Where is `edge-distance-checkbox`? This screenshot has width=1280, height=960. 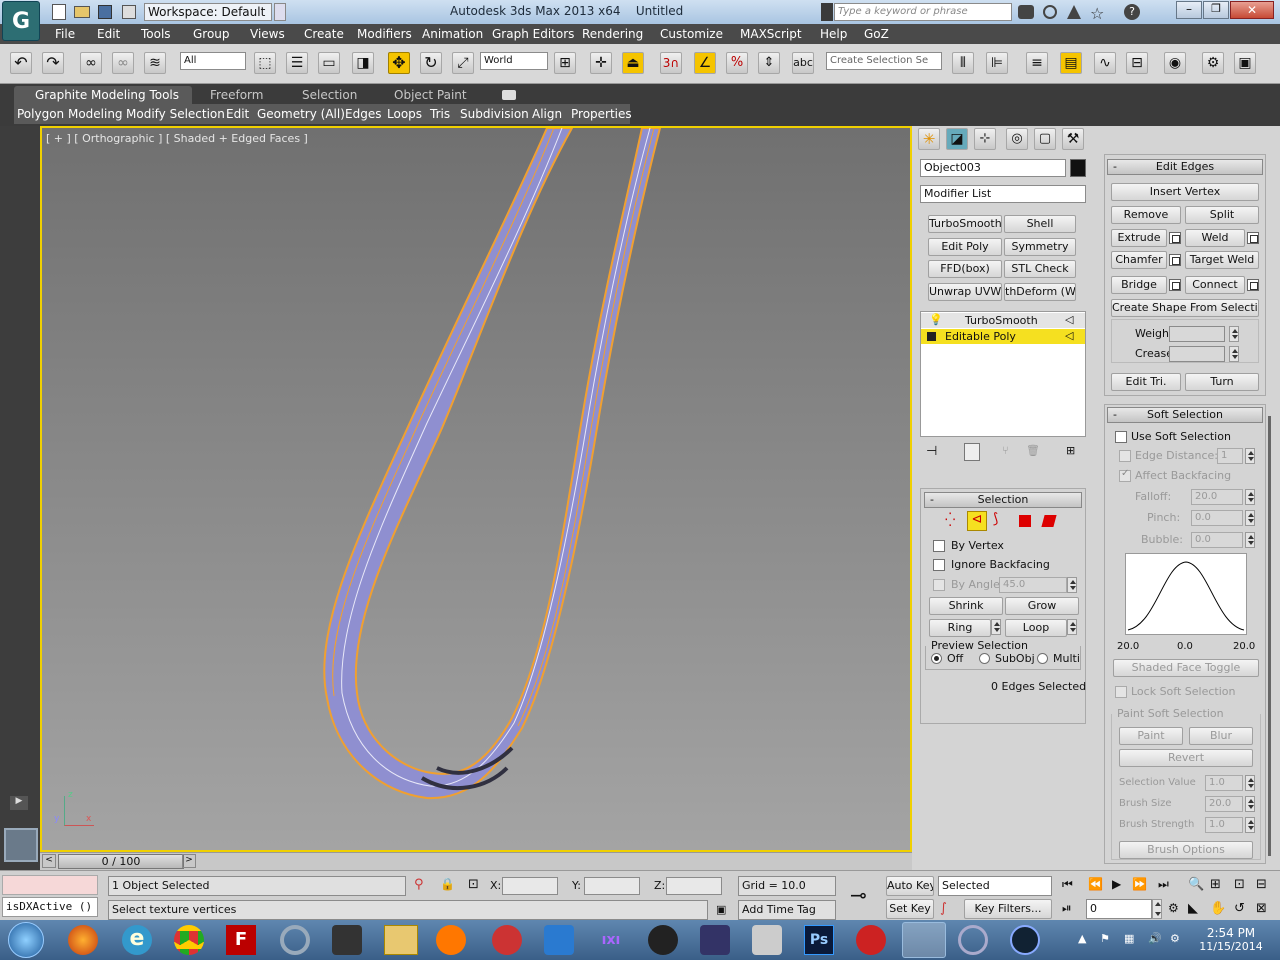
edge-distance-checkbox is located at coordinates (1125, 456).